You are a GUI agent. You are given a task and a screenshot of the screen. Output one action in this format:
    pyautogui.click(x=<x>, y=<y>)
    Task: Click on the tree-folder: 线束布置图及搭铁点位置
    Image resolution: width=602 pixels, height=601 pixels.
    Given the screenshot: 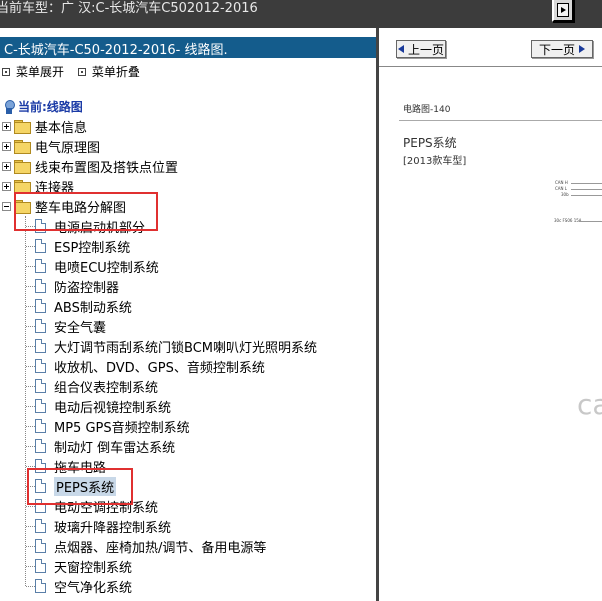 What is the action you would take?
    pyautogui.click(x=90, y=166)
    